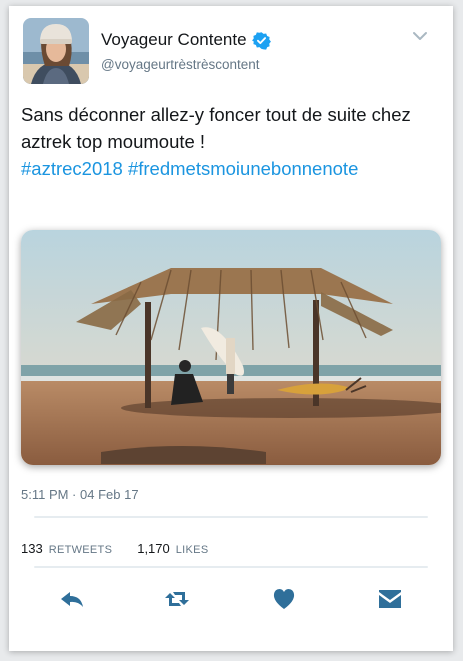  I want to click on verified-badge-icon, so click(261, 40).